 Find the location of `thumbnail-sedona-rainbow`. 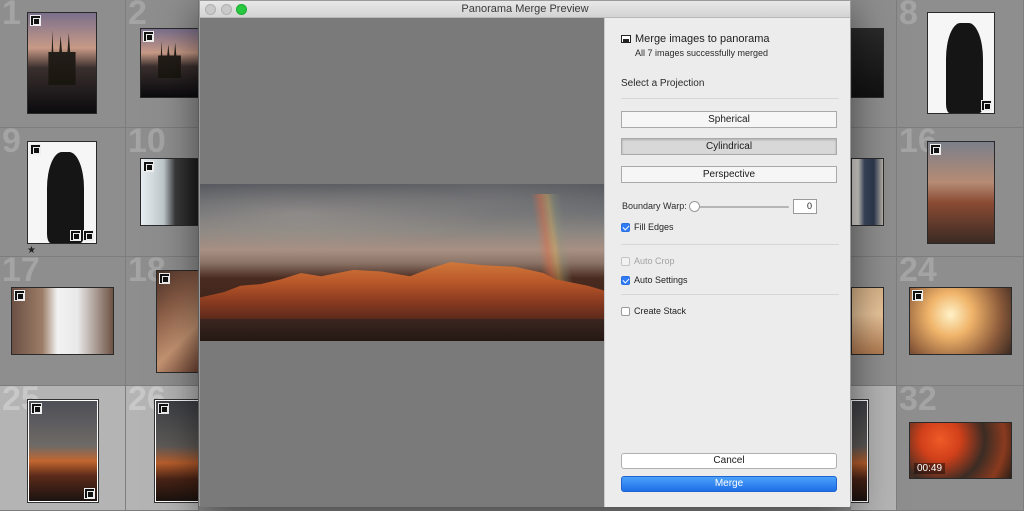

thumbnail-sedona-rainbow is located at coordinates (63, 451).